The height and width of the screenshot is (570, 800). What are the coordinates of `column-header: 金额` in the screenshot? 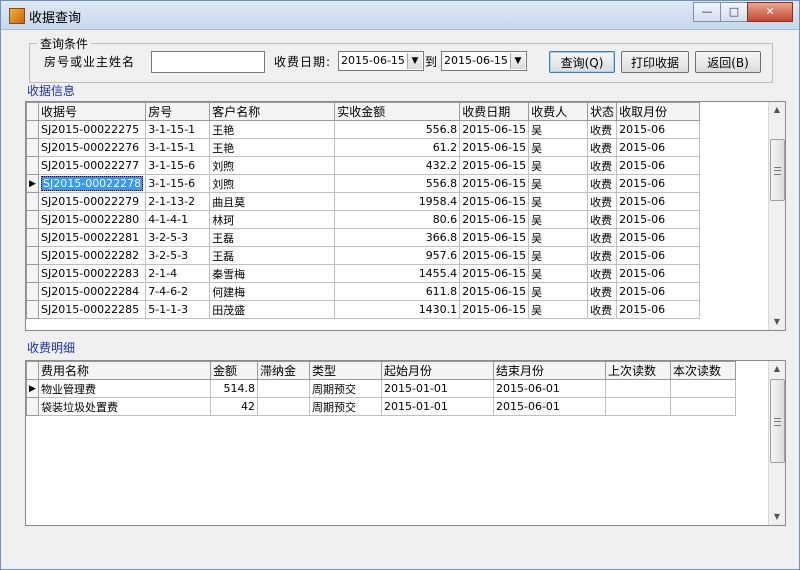 It's located at (234, 370).